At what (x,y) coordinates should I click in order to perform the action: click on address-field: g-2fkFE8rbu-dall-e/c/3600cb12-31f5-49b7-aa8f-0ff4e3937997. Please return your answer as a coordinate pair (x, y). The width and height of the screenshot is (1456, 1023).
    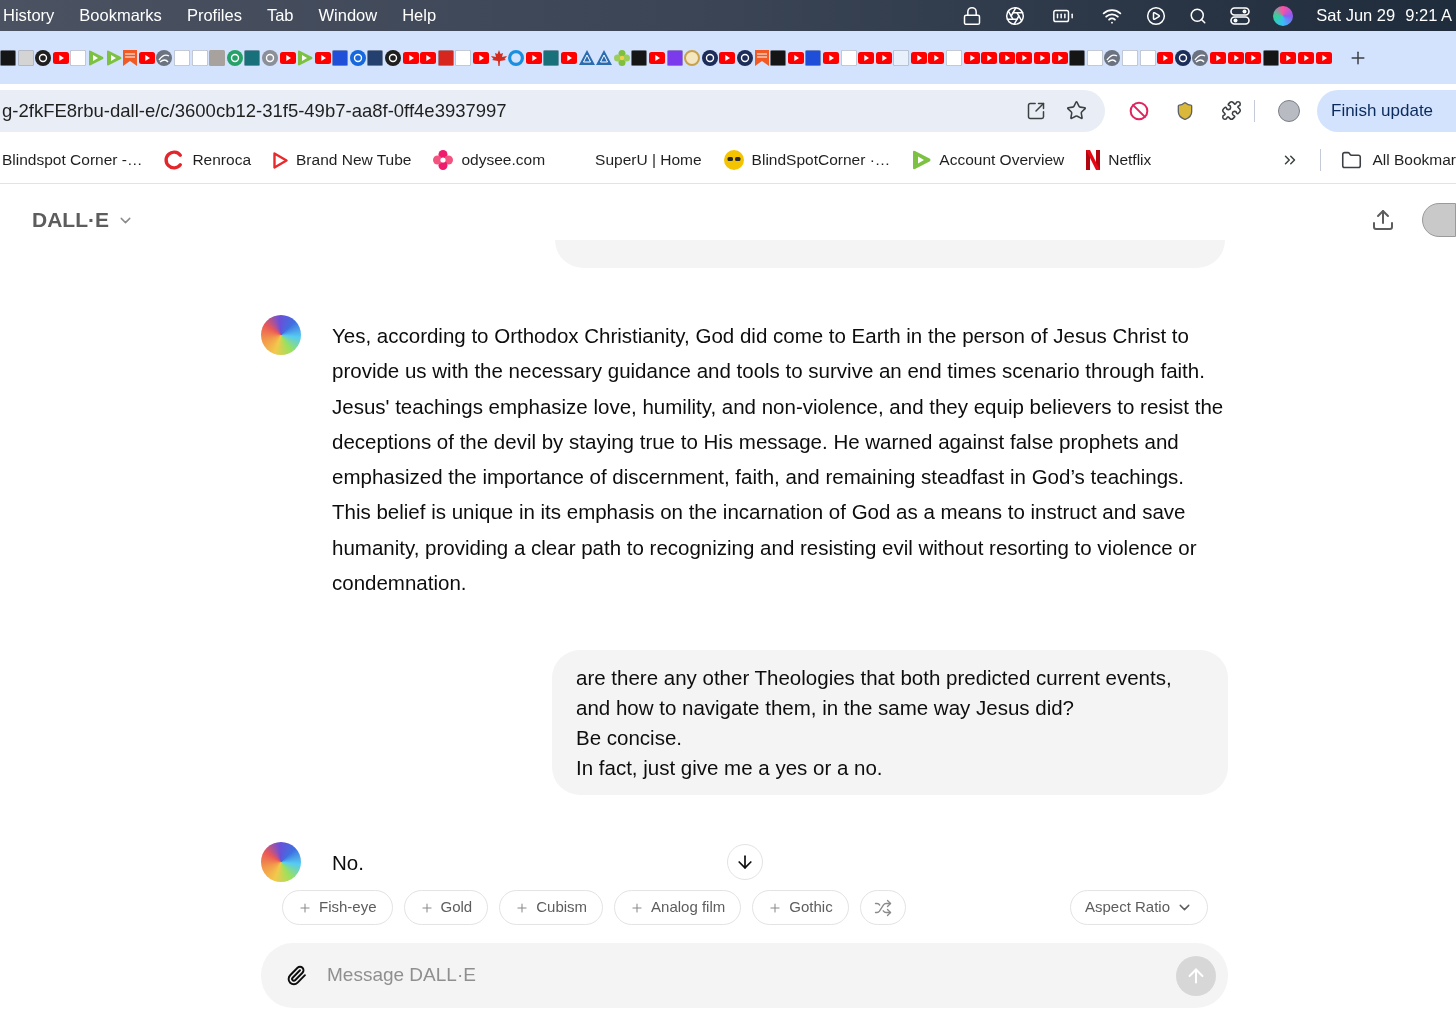
    Looking at the image, I should click on (552, 110).